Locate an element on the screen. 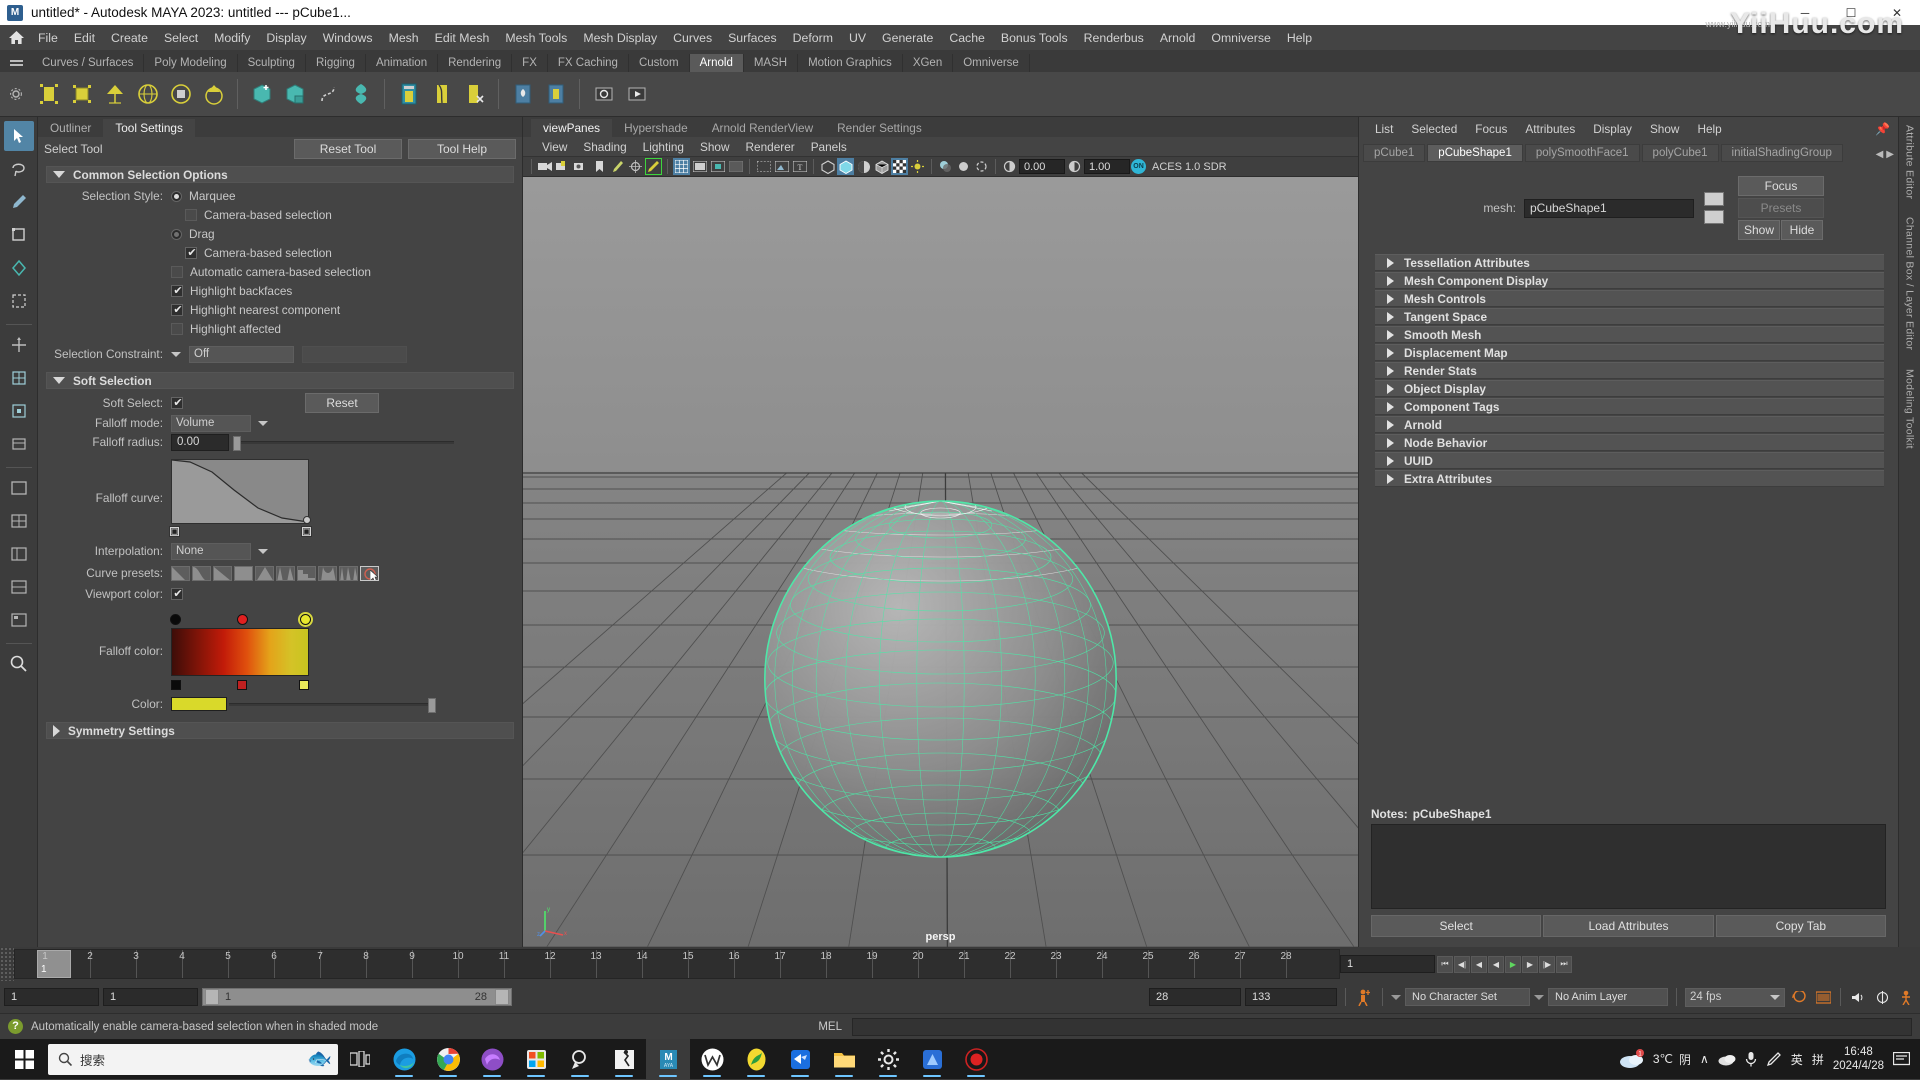  menu-file: File is located at coordinates (48, 38).